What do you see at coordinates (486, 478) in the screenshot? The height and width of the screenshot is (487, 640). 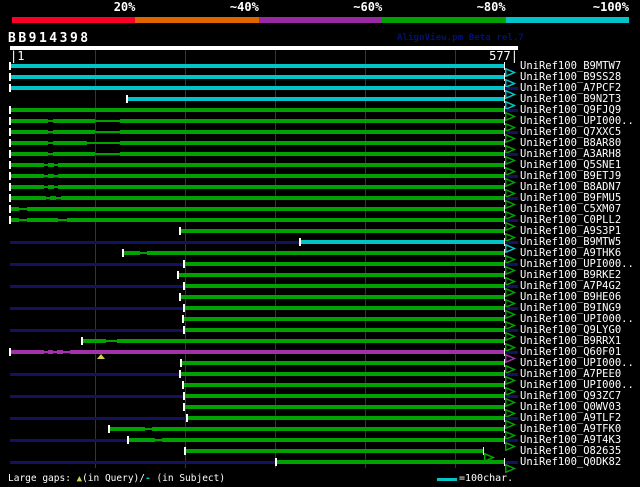 I see `hundred-char-label: =100char.` at bounding box center [486, 478].